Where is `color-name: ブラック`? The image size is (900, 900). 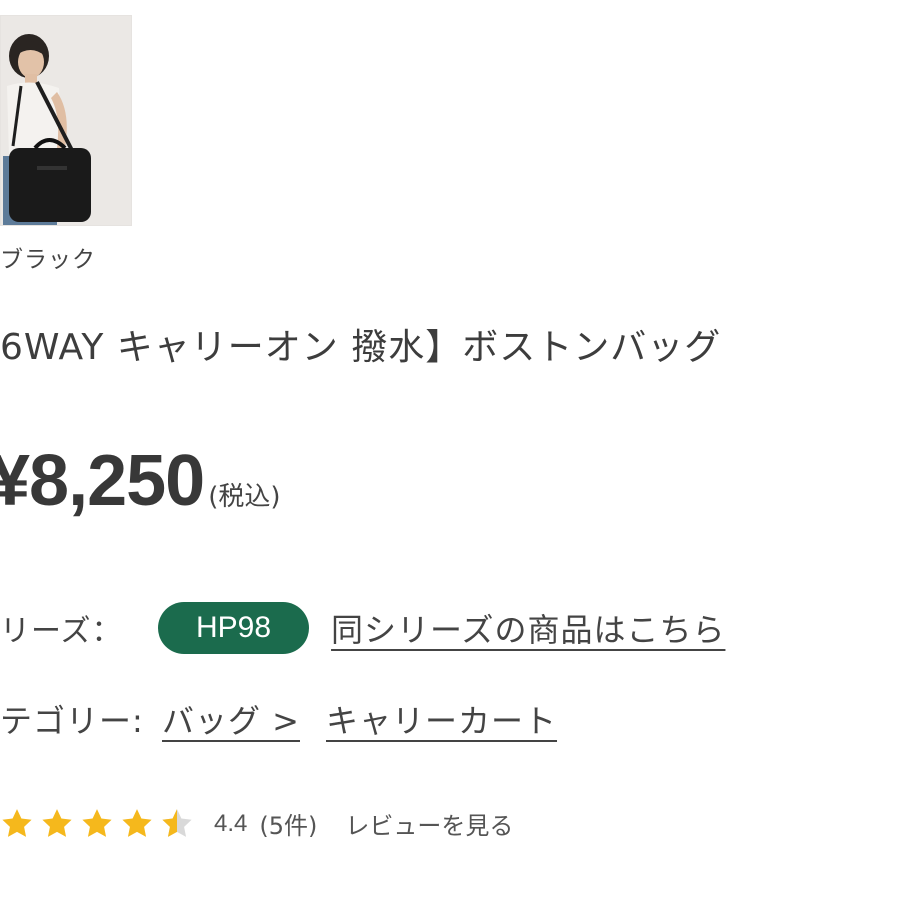 color-name: ブラック is located at coordinates (48, 260).